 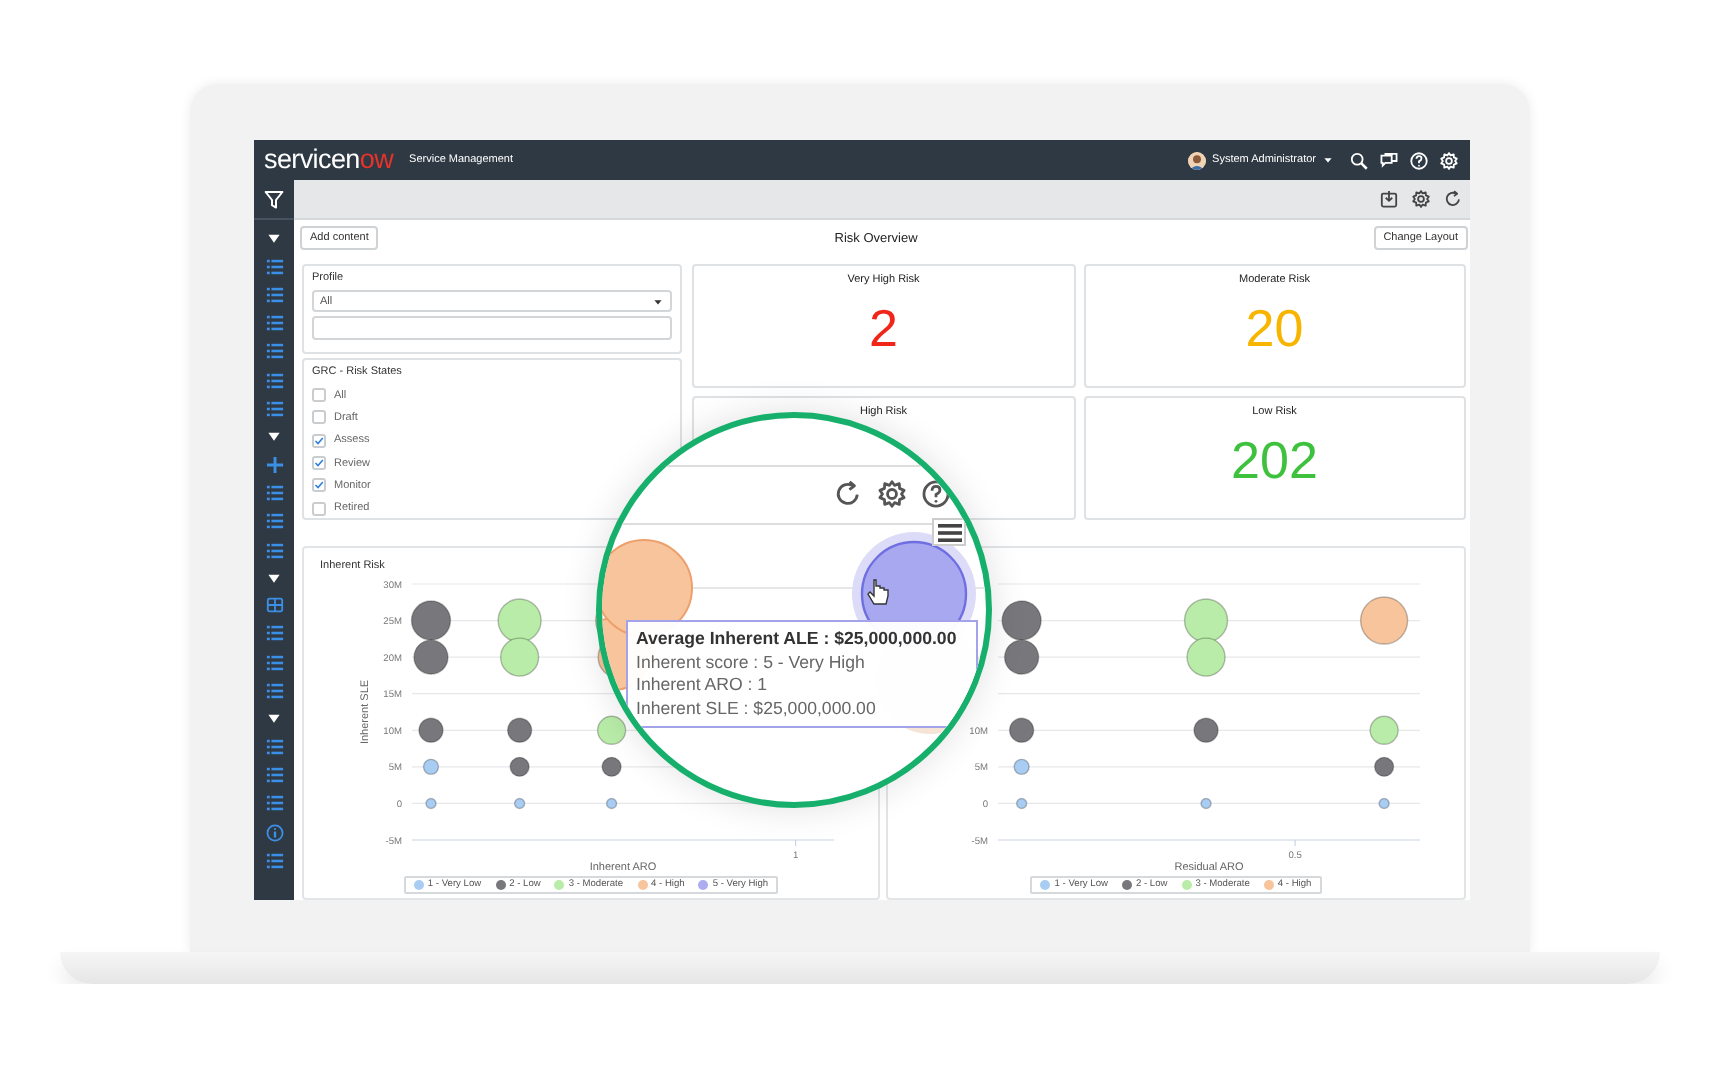 What do you see at coordinates (492, 328) in the screenshot?
I see `input-field` at bounding box center [492, 328].